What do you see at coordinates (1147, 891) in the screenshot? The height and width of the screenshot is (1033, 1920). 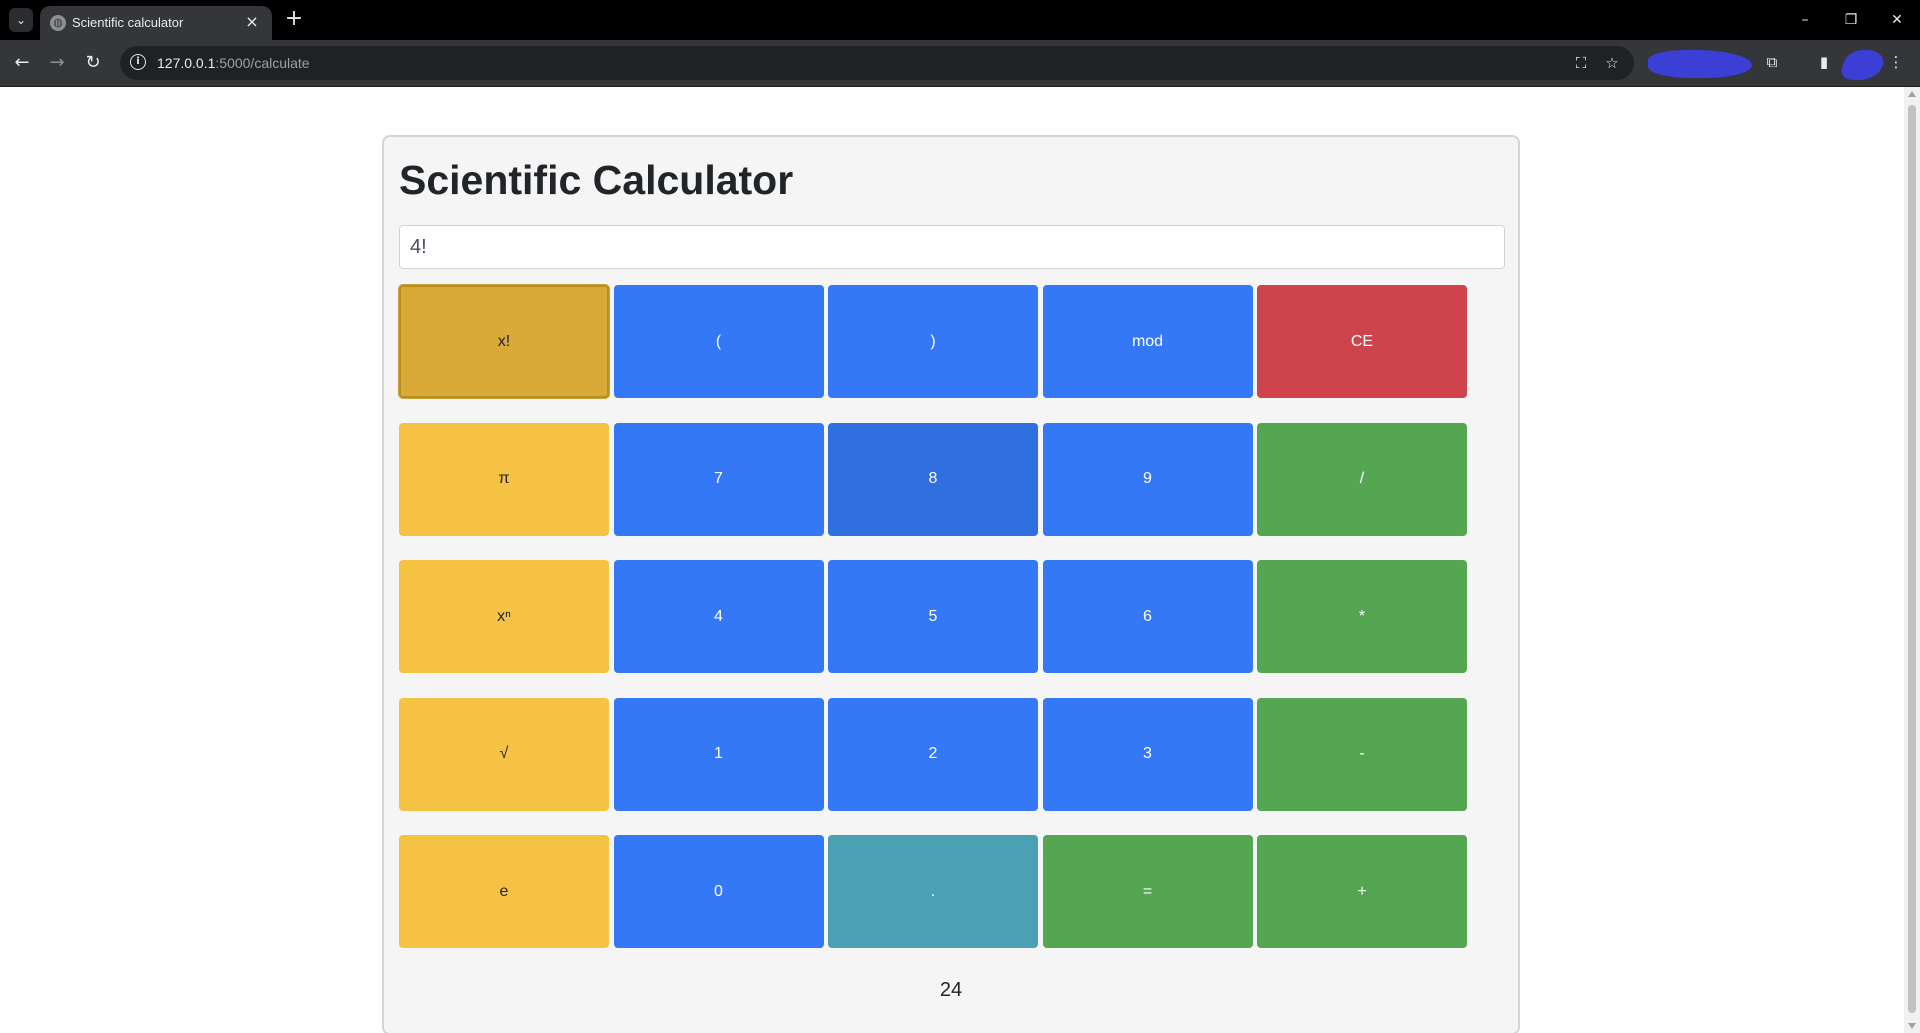 I see `equals-button: =` at bounding box center [1147, 891].